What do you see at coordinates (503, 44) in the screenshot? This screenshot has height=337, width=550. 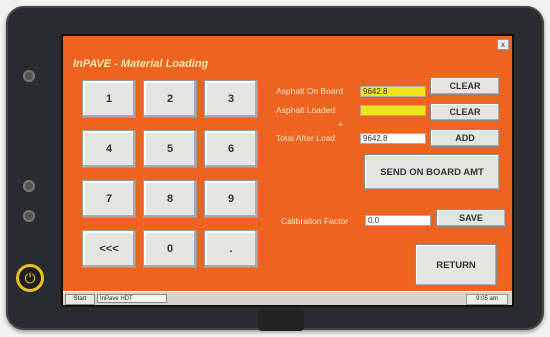 I see `close-icon: x` at bounding box center [503, 44].